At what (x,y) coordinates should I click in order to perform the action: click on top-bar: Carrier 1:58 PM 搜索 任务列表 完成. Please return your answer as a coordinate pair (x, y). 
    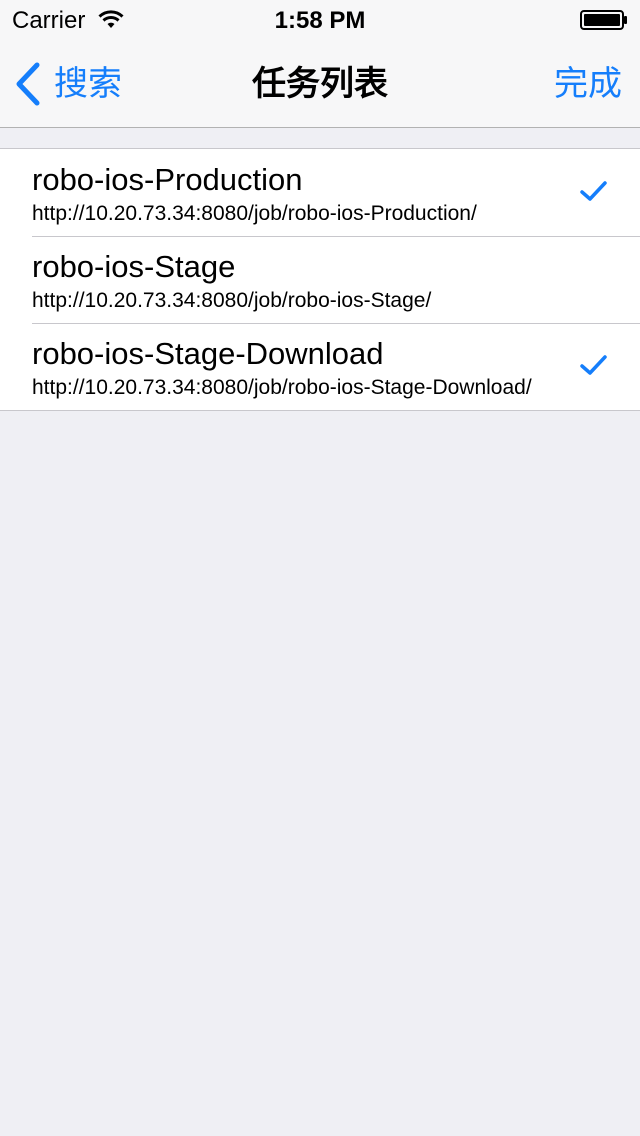
    Looking at the image, I should click on (320, 64).